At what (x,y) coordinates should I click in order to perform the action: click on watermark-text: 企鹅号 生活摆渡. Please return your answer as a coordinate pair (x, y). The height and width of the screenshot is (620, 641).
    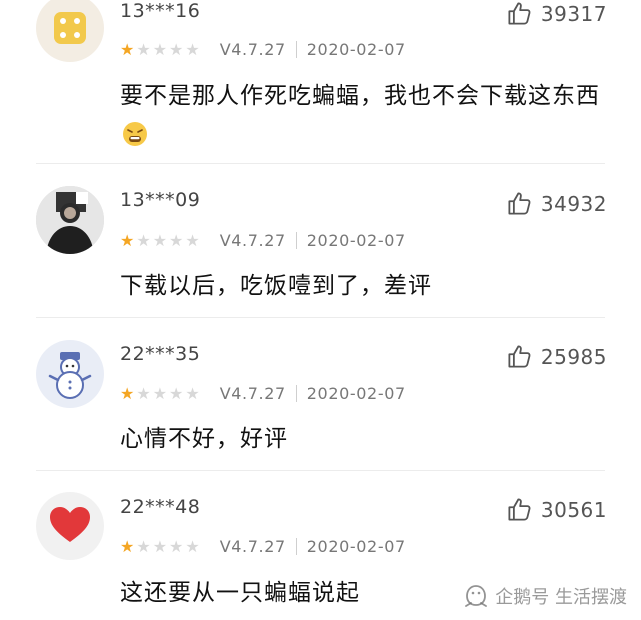
    Looking at the image, I should click on (561, 597).